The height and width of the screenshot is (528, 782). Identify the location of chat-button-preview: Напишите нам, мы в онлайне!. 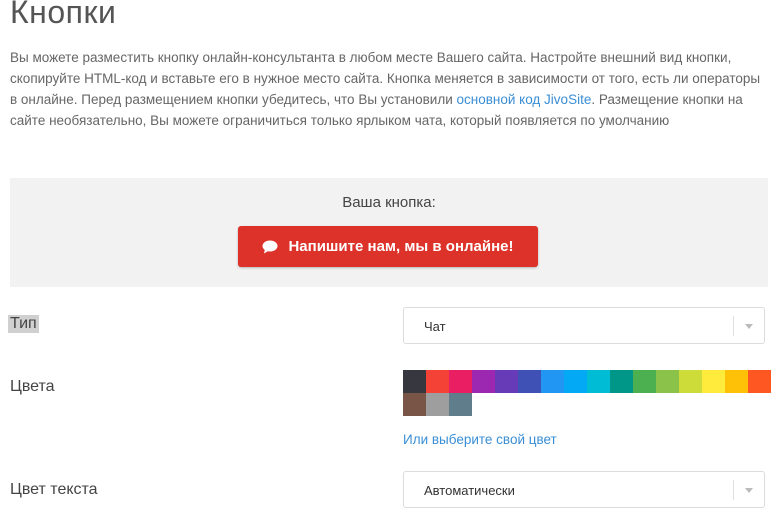
(388, 246).